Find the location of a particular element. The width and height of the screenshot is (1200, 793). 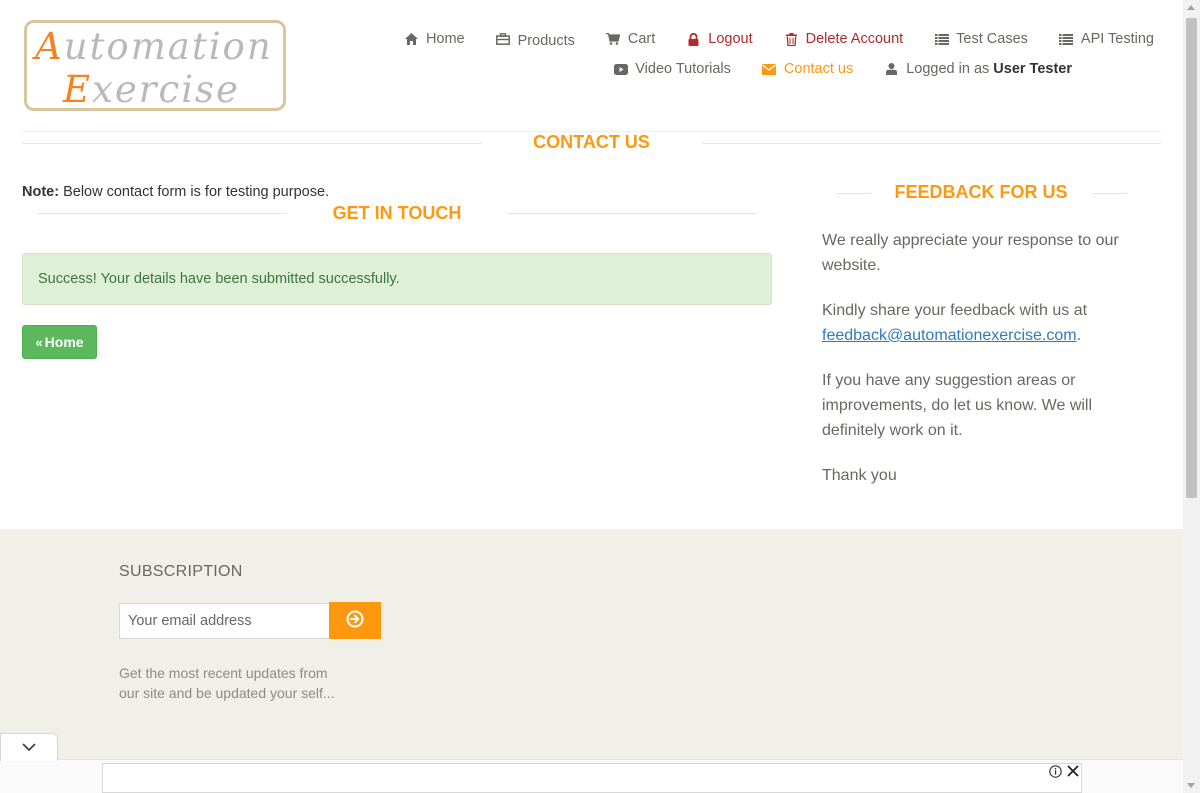

logo-line-2: Exercise is located at coordinates (151, 89).